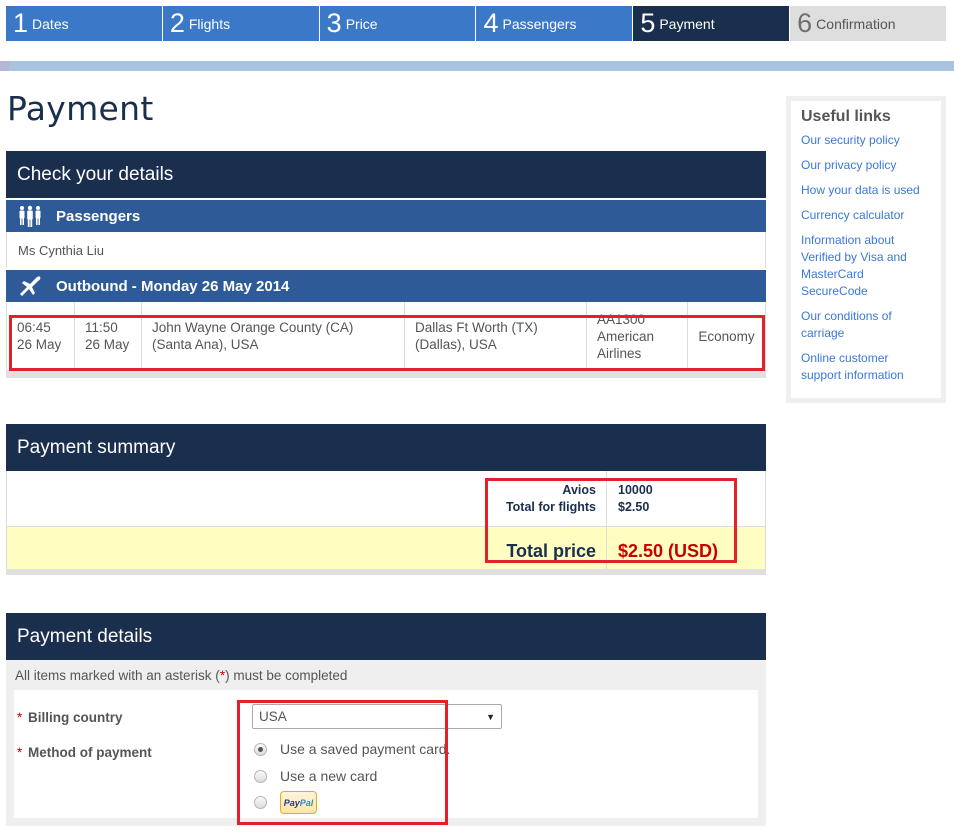 This screenshot has width=954, height=836. Describe the element at coordinates (579, 490) in the screenshot. I see `avios-label: Avios` at that location.